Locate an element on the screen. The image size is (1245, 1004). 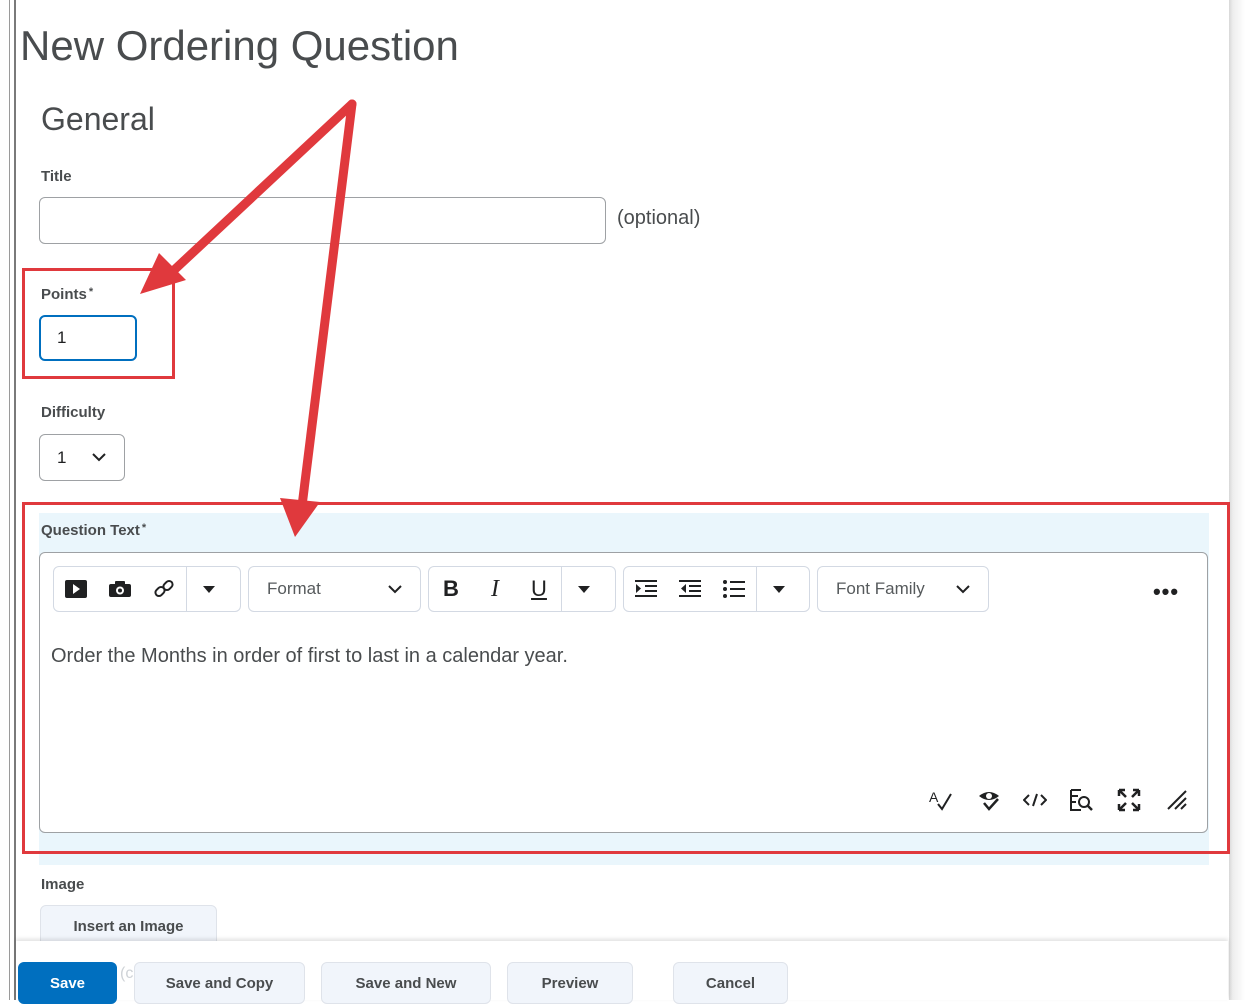
points-highlight-box is located at coordinates (98, 323).